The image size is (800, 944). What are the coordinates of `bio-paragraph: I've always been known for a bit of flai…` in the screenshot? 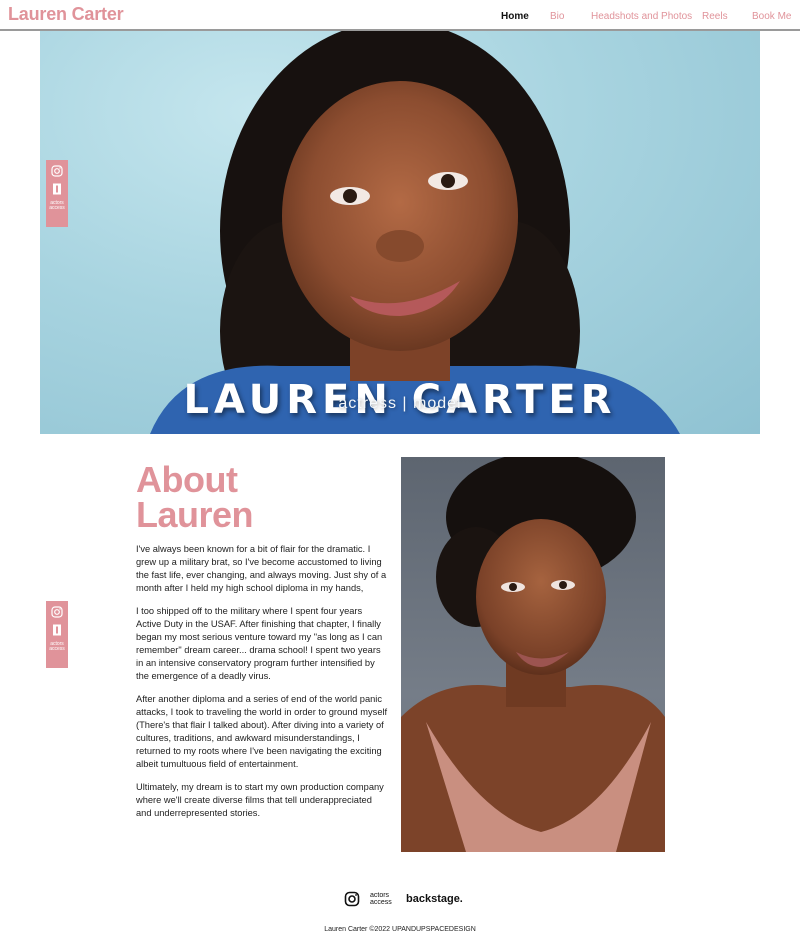 It's located at (261, 568).